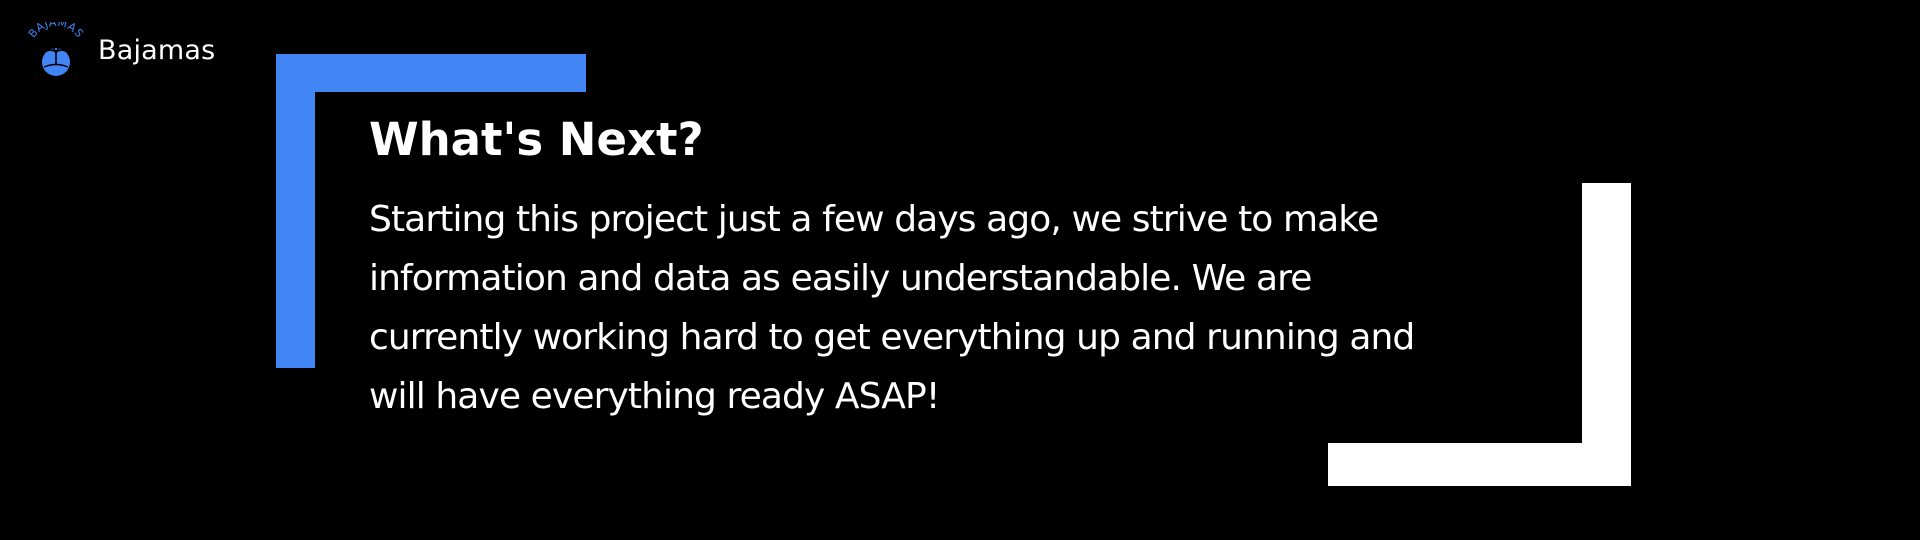 Image resolution: width=1920 pixels, height=540 pixels. What do you see at coordinates (56, 49) in the screenshot?
I see `palm-tree-globe-icon: BAJAMAS` at bounding box center [56, 49].